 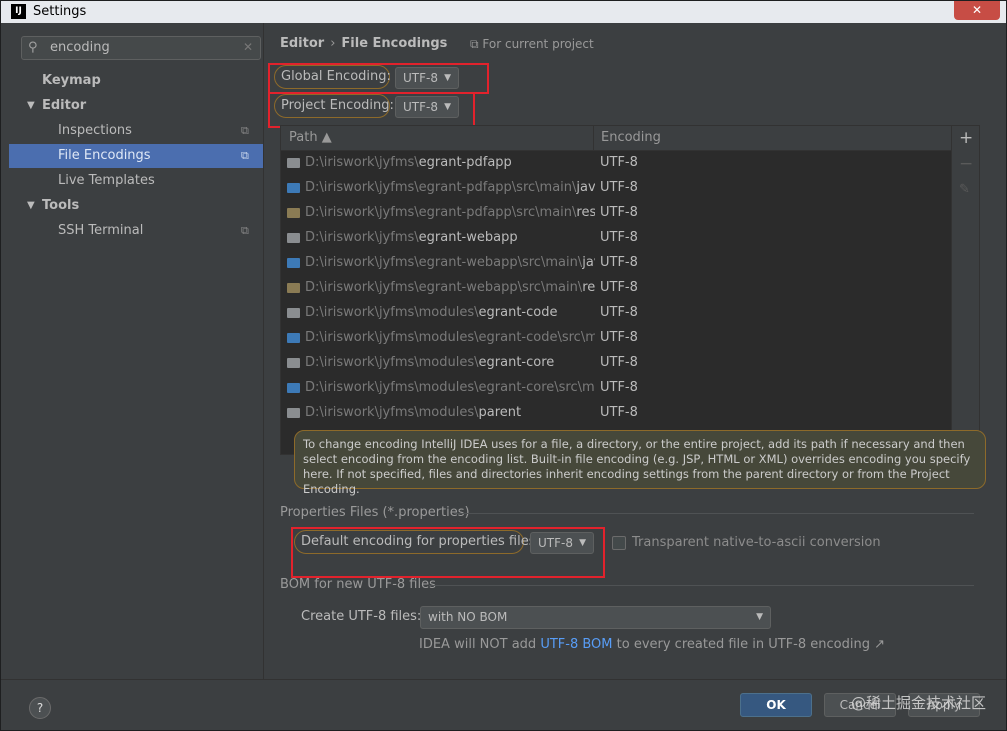 What do you see at coordinates (364, 43) in the screenshot?
I see `breadcrumb: Editor › File Encodings` at bounding box center [364, 43].